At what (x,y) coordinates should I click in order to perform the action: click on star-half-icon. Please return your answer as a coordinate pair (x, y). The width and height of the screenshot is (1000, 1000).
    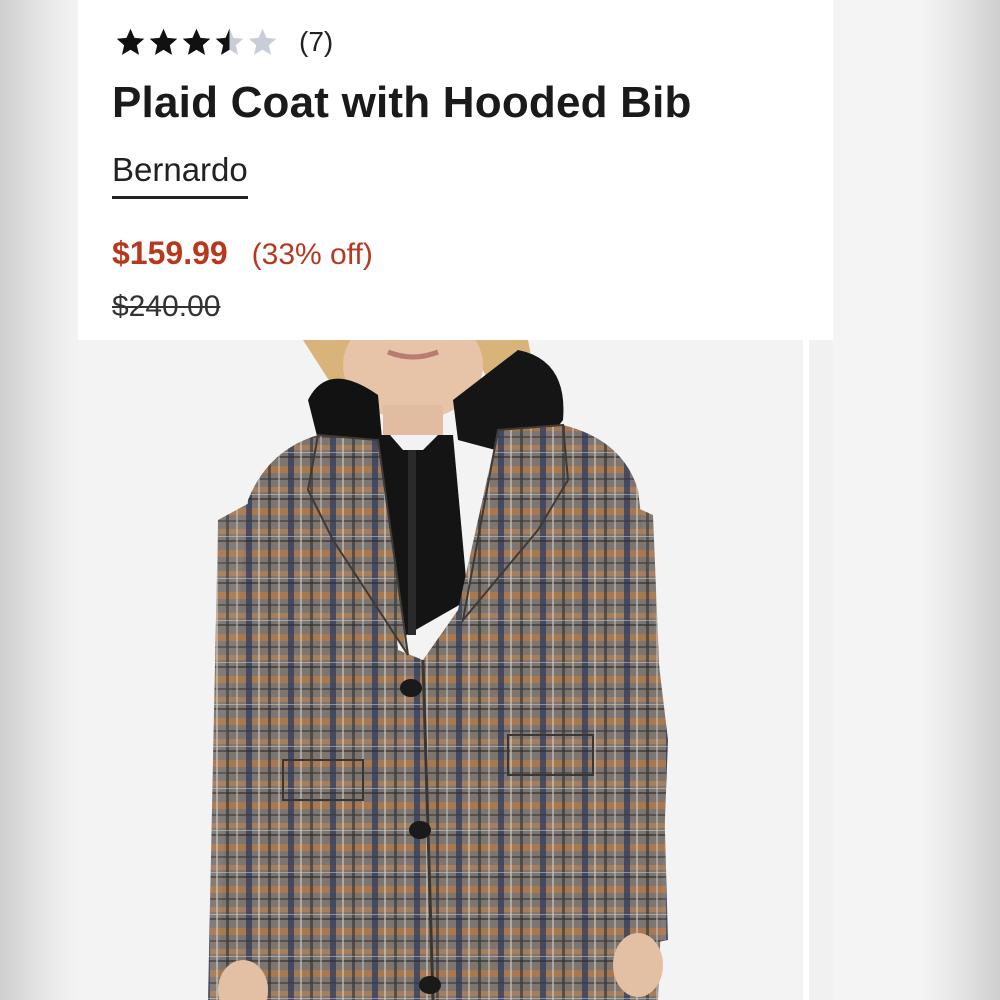
    Looking at the image, I should click on (229, 41).